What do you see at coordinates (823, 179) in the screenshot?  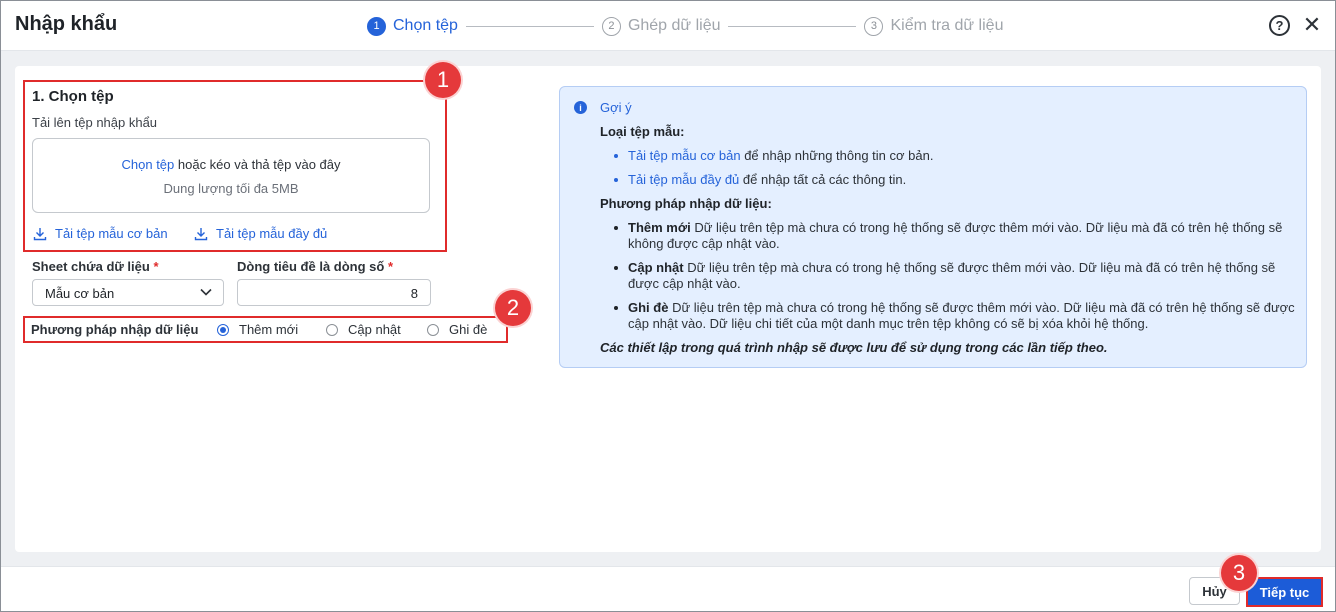 I see `hint-item-text: để nhập tất cả các thông tin.` at bounding box center [823, 179].